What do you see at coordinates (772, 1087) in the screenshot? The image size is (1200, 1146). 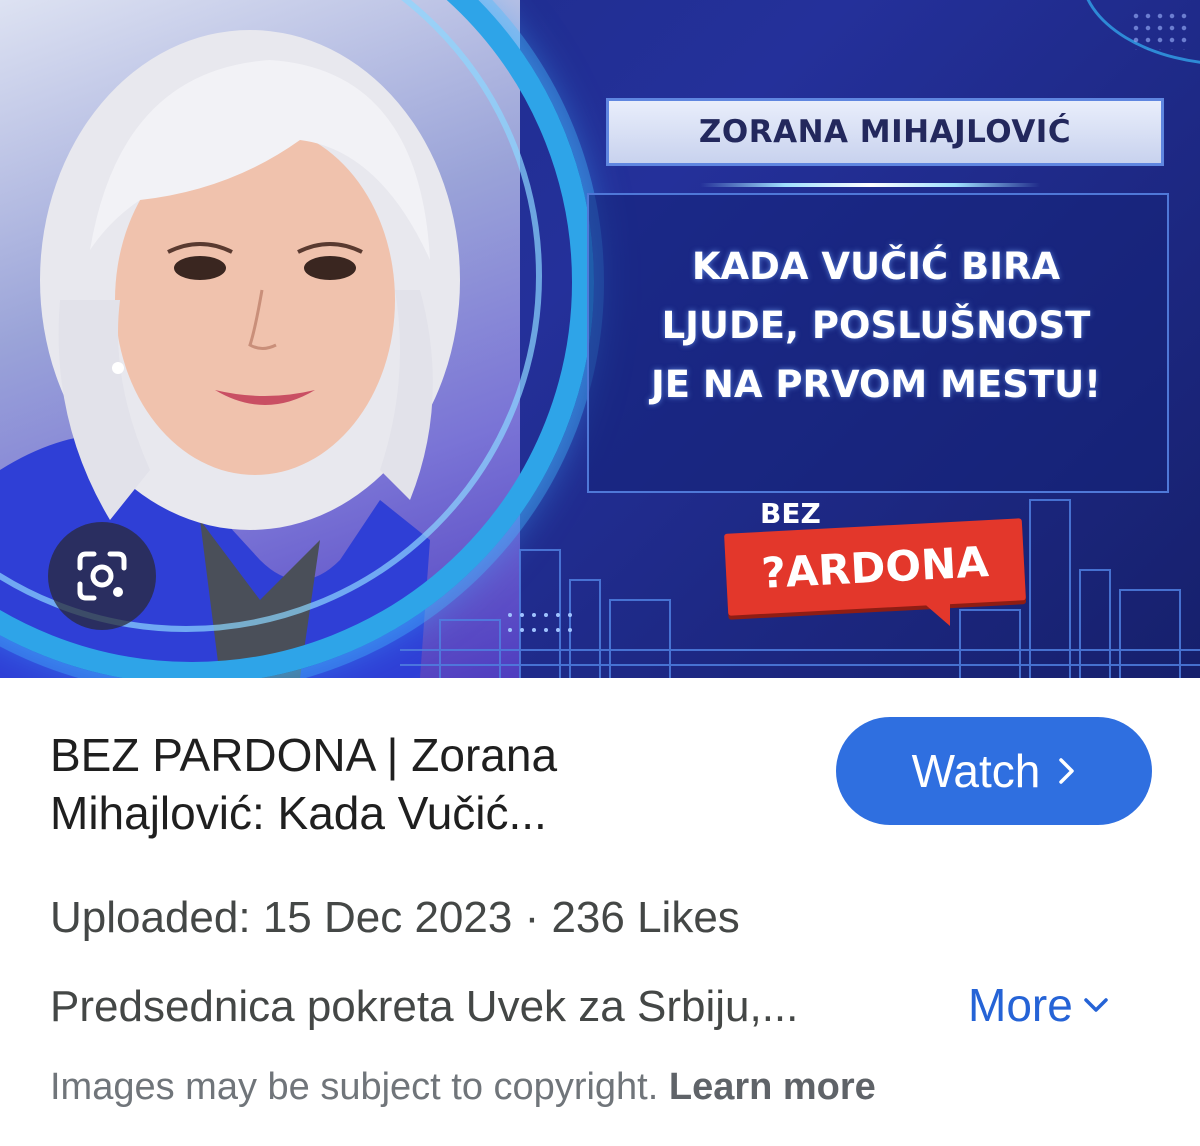 I see `learn-more-link: Learn more` at bounding box center [772, 1087].